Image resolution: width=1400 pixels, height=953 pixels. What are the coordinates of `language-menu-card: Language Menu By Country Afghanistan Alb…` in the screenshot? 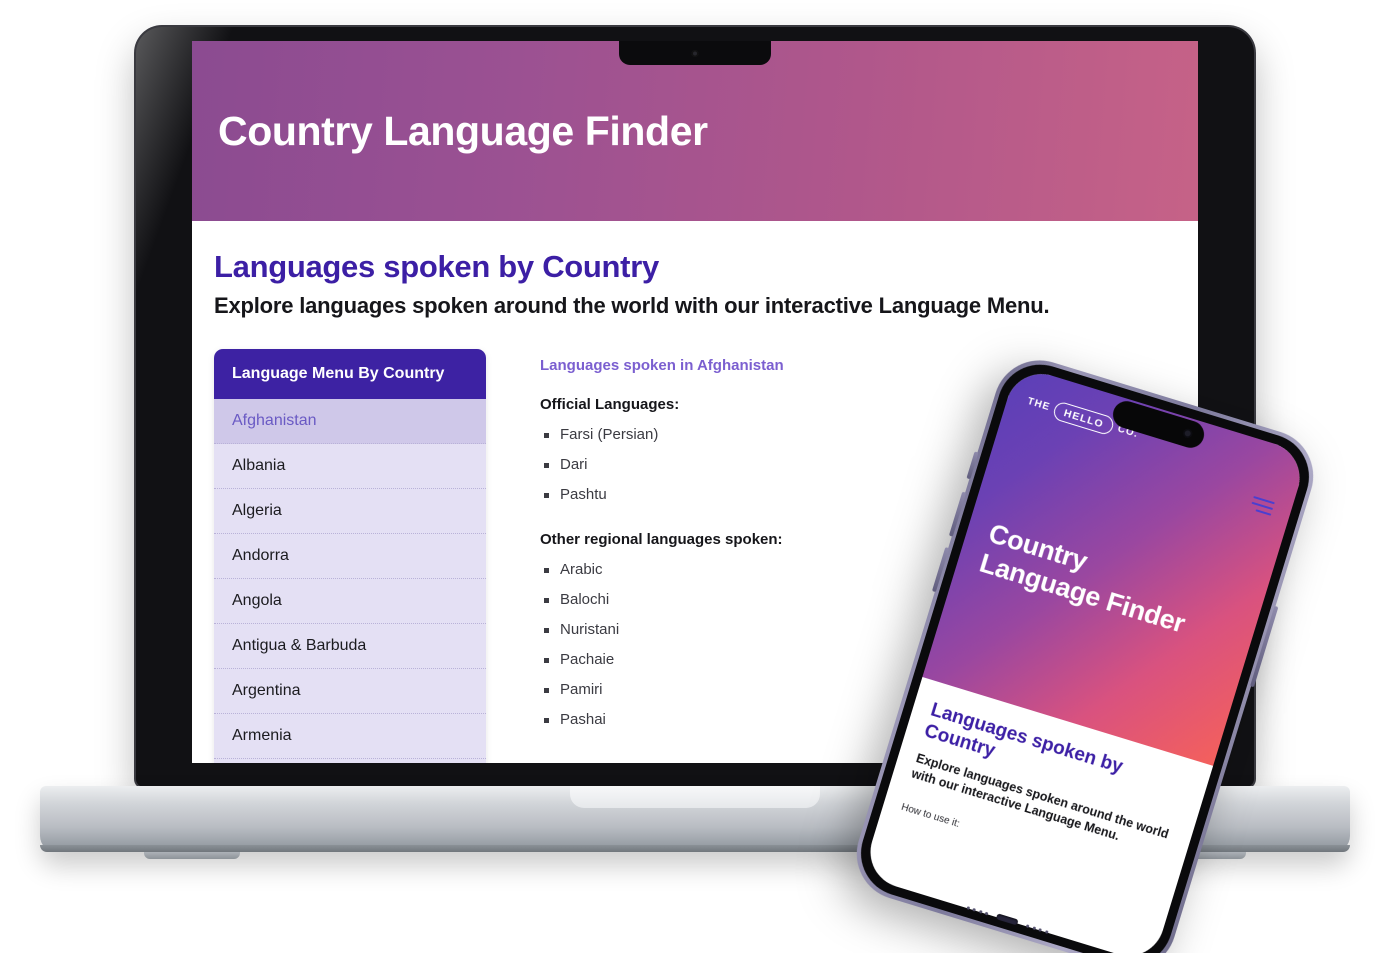 It's located at (350, 556).